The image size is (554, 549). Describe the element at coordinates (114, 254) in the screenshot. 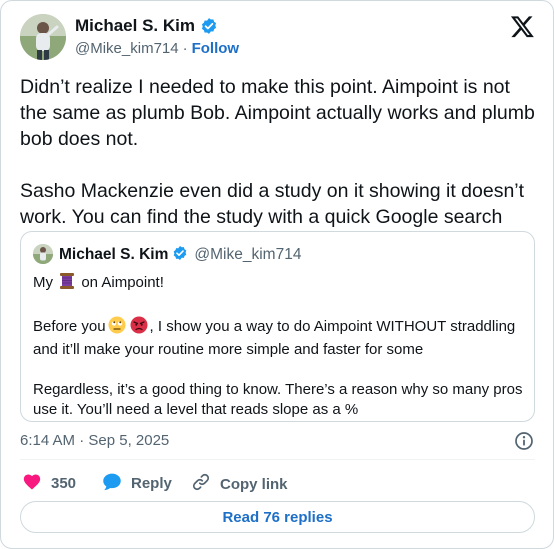

I see `quoted-author-name: Michael S. Kim` at that location.